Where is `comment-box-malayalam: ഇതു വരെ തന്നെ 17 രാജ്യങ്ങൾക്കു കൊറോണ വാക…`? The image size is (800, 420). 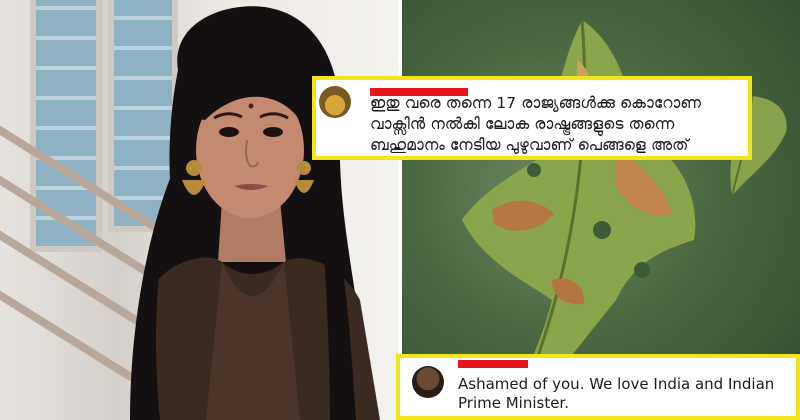 comment-box-malayalam: ഇതു വരെ തന്നെ 17 രാജ്യങ്ങൾക്കു കൊറോണ വാക… is located at coordinates (532, 118).